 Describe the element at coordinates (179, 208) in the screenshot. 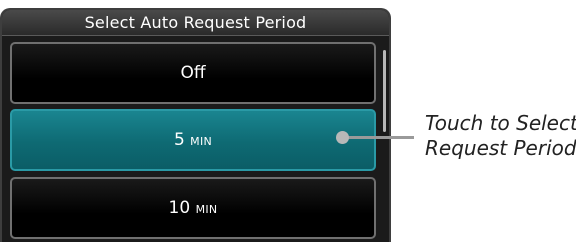

I see `option-value: 10` at that location.